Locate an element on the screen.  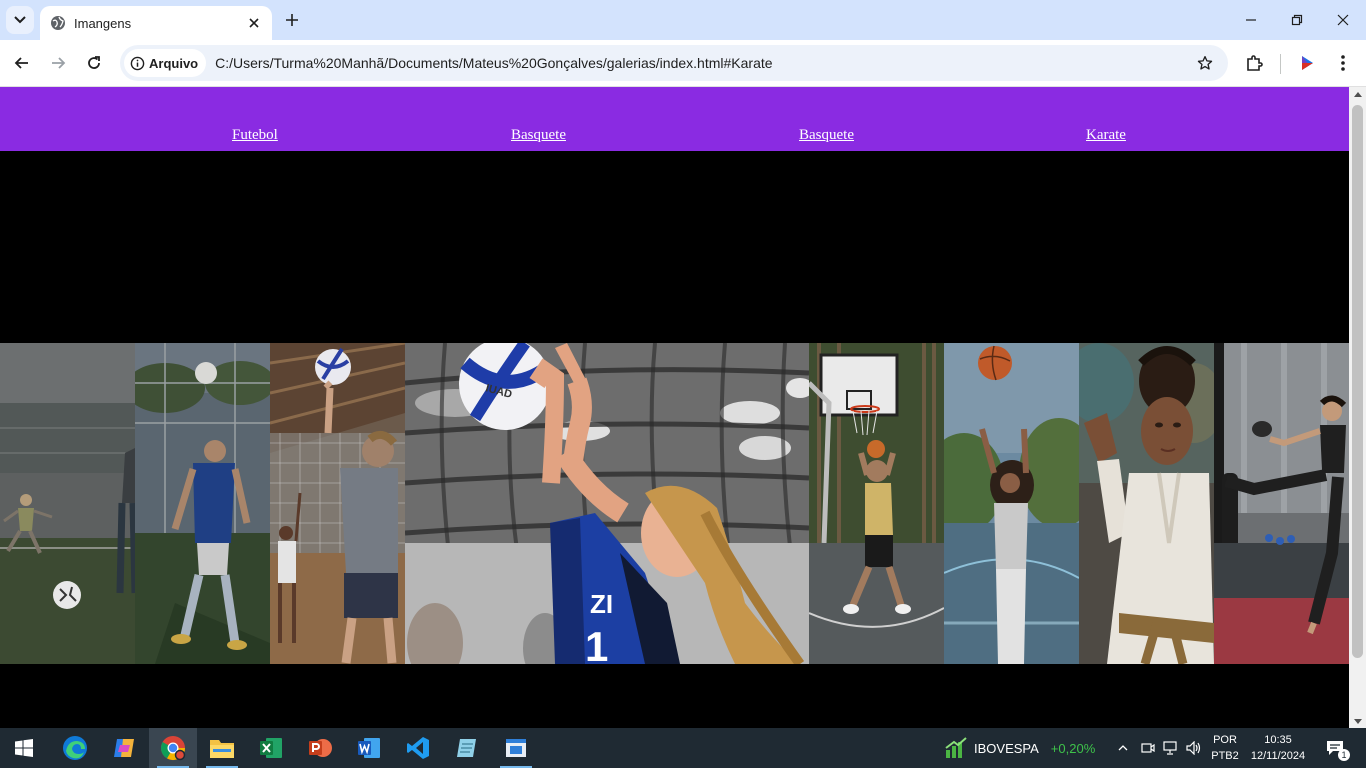
arrow-left-icon is located at coordinates (21, 63).